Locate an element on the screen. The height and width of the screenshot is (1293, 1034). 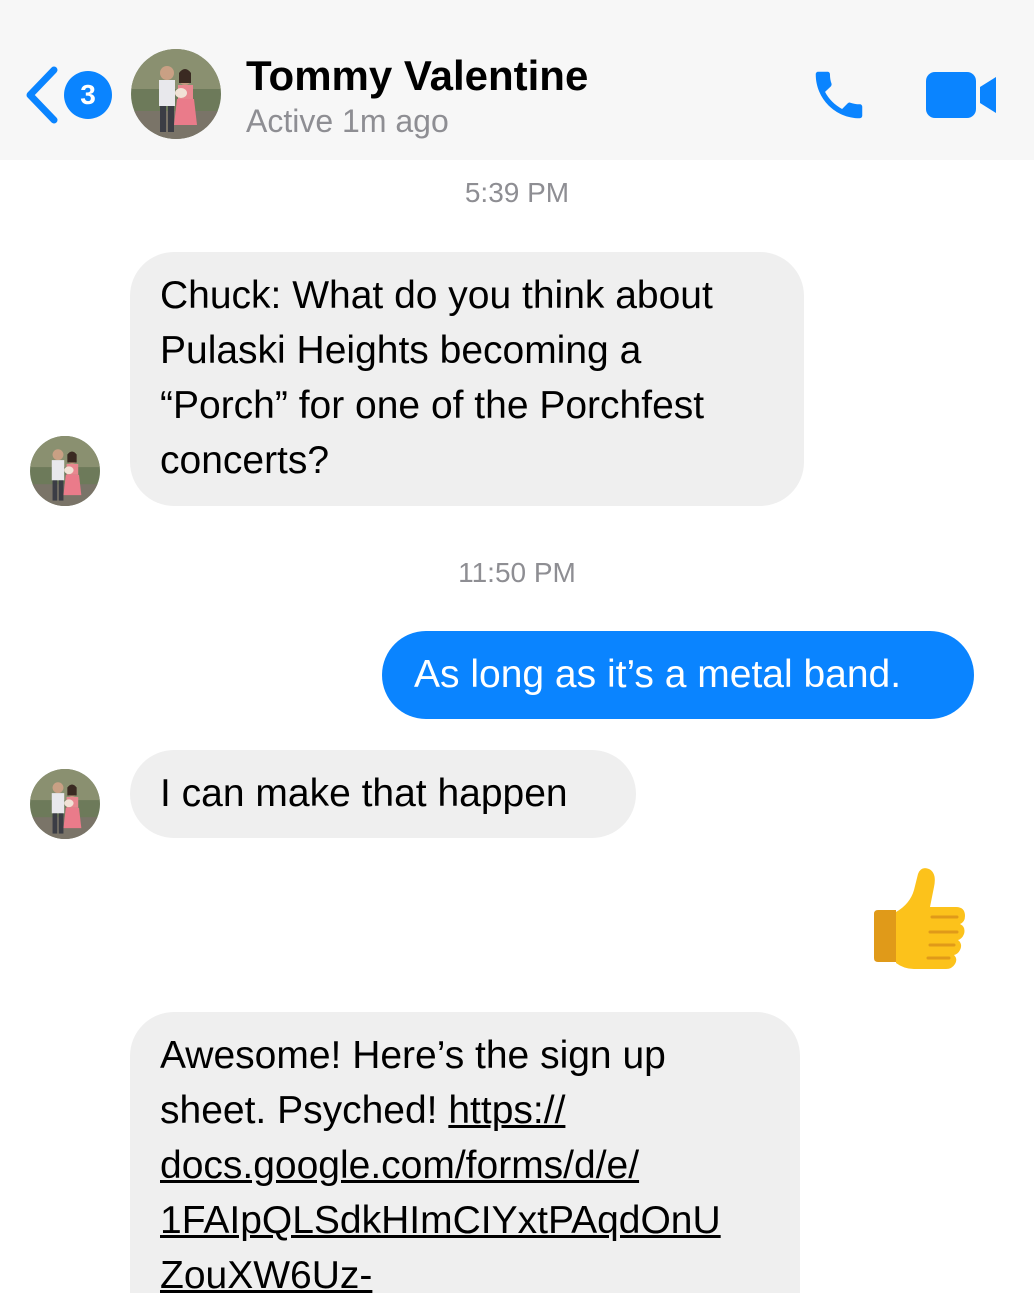
contact-name: Tommy Valentine is located at coordinates (417, 76).